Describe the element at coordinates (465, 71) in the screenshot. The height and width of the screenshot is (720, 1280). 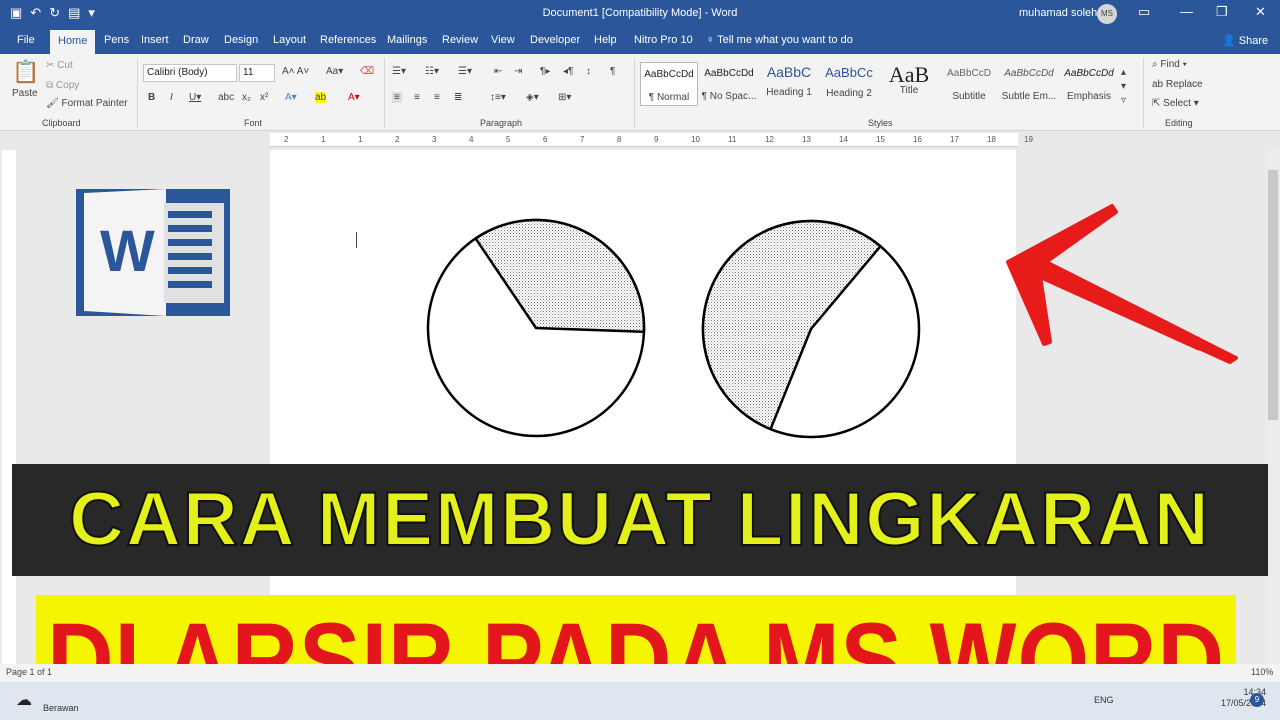
I see `multilevel-list-icon: ☰▾` at that location.